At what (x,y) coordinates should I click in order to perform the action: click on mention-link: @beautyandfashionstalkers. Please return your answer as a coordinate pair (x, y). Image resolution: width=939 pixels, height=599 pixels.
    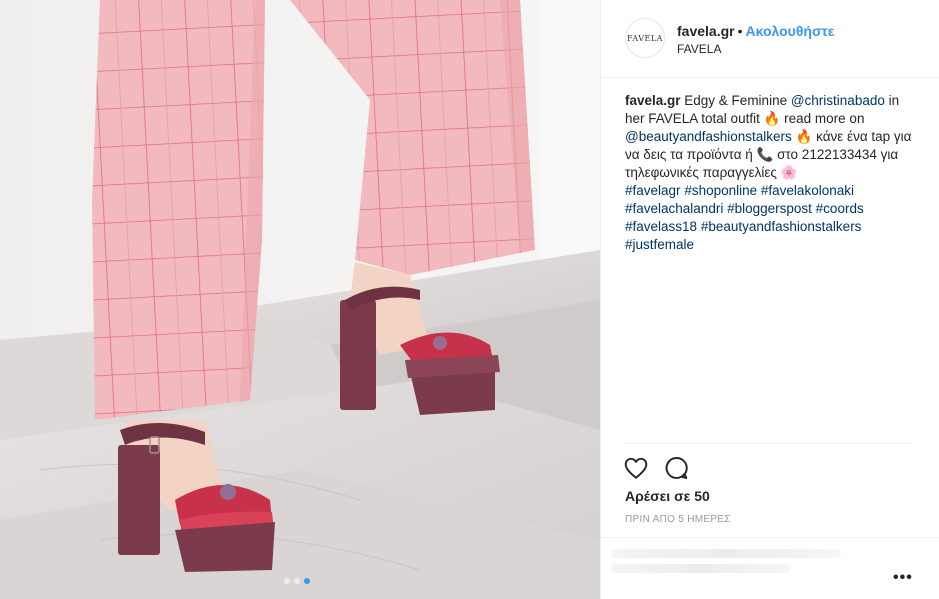
    Looking at the image, I should click on (708, 136).